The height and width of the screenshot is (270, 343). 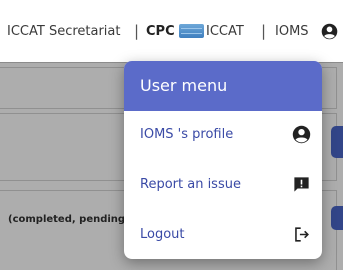 I want to click on menu-item-report-issue: Report an issue, so click(x=223, y=185).